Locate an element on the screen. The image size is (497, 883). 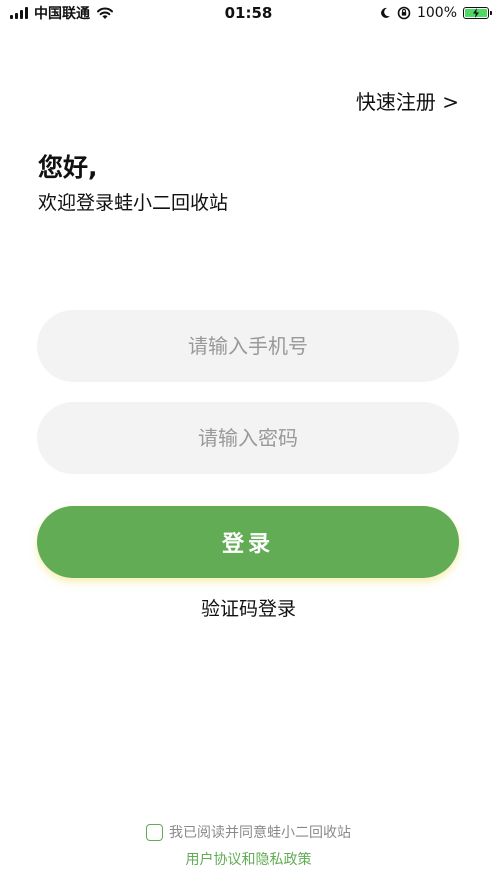
phone-input is located at coordinates (248, 346).